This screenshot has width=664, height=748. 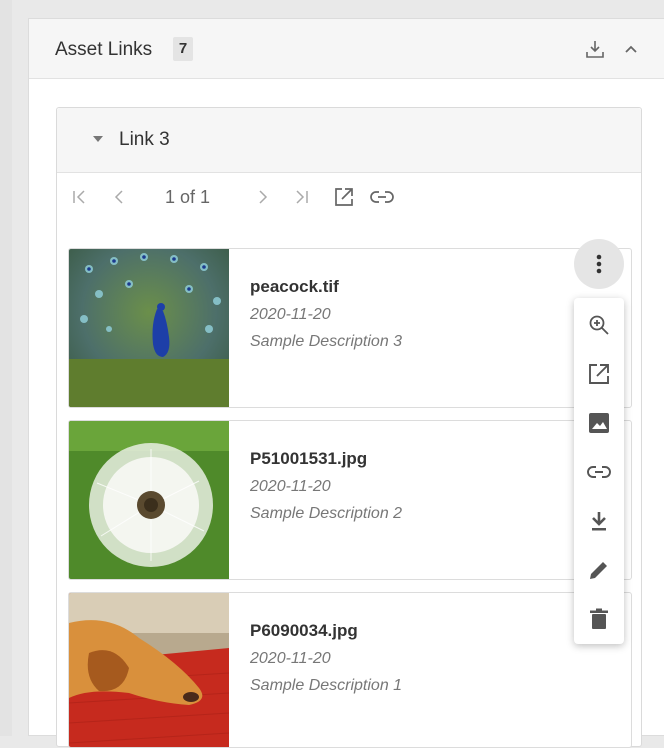 I want to click on count-badge: 7, so click(x=183, y=49).